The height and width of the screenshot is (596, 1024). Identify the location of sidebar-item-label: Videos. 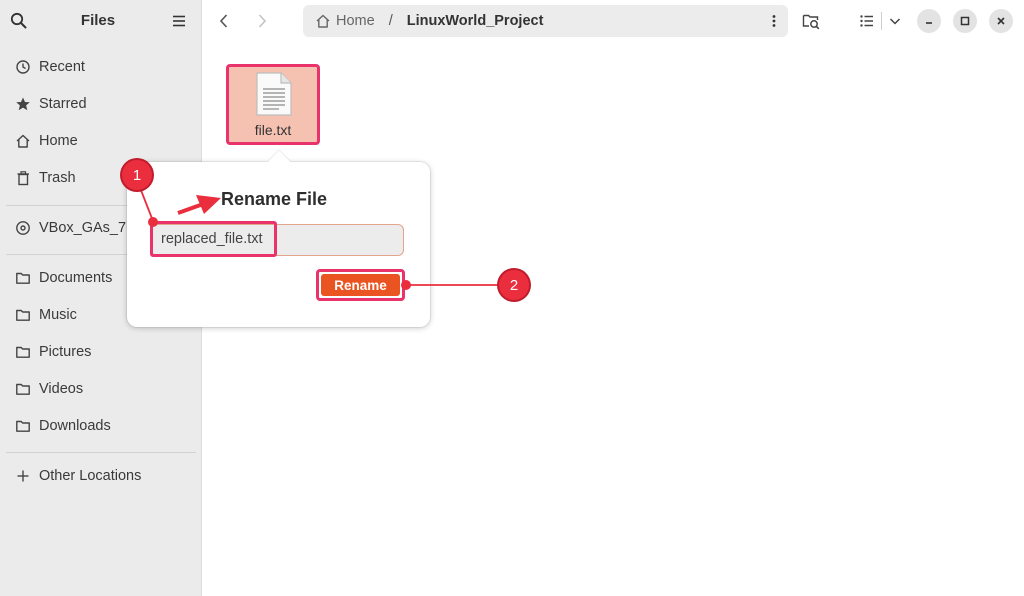
(61, 389).